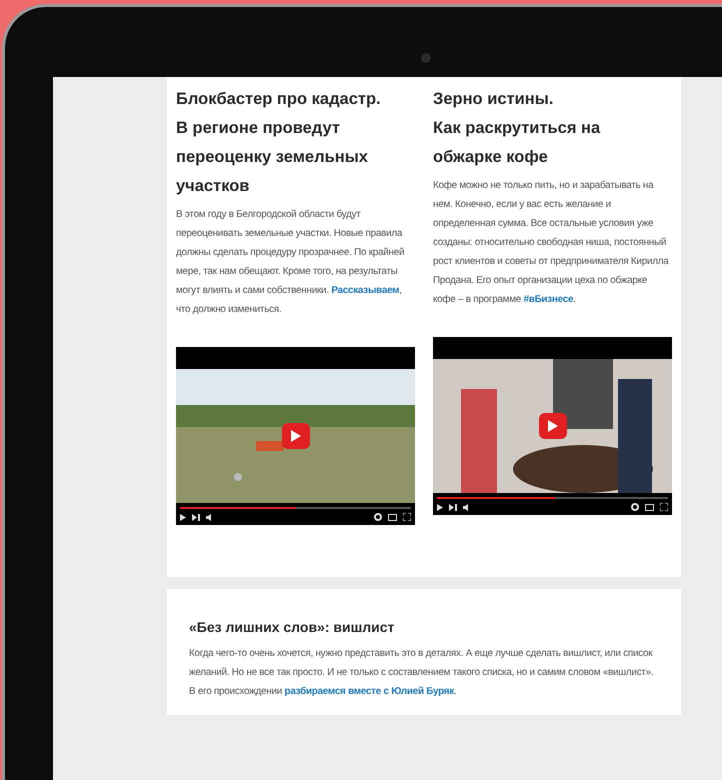 The image size is (722, 780). I want to click on camera-icon, so click(426, 58).